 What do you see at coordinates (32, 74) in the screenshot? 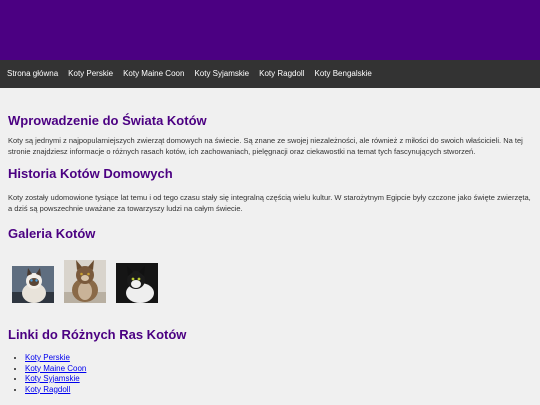
I see `nav-item-home: Strona główna` at bounding box center [32, 74].